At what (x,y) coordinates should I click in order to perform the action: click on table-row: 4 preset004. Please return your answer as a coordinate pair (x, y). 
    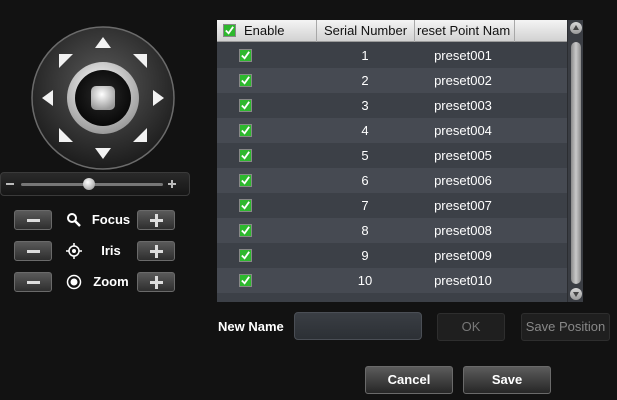
    Looking at the image, I should click on (392, 130).